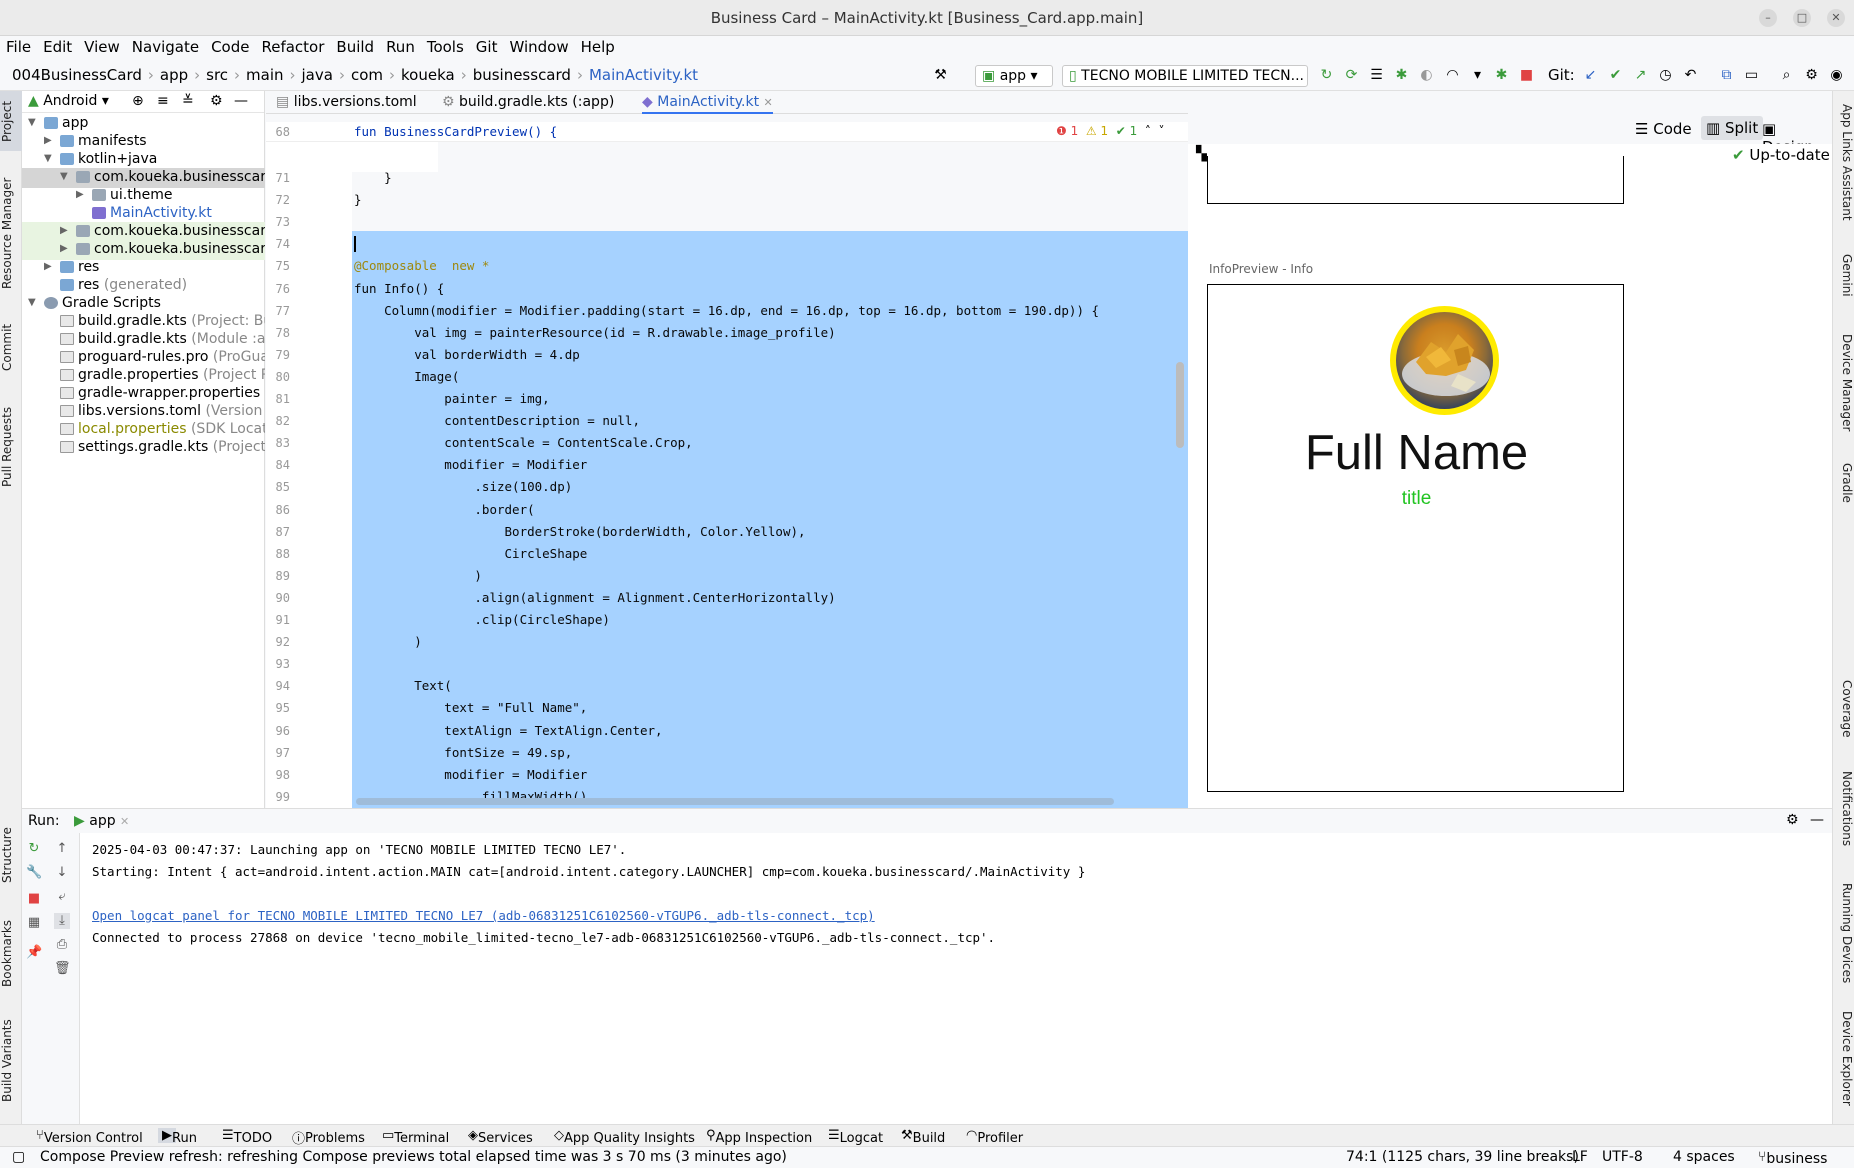 The image size is (1854, 1168). Describe the element at coordinates (1180, 405) in the screenshot. I see `editor-vertical-scrollbar` at that location.